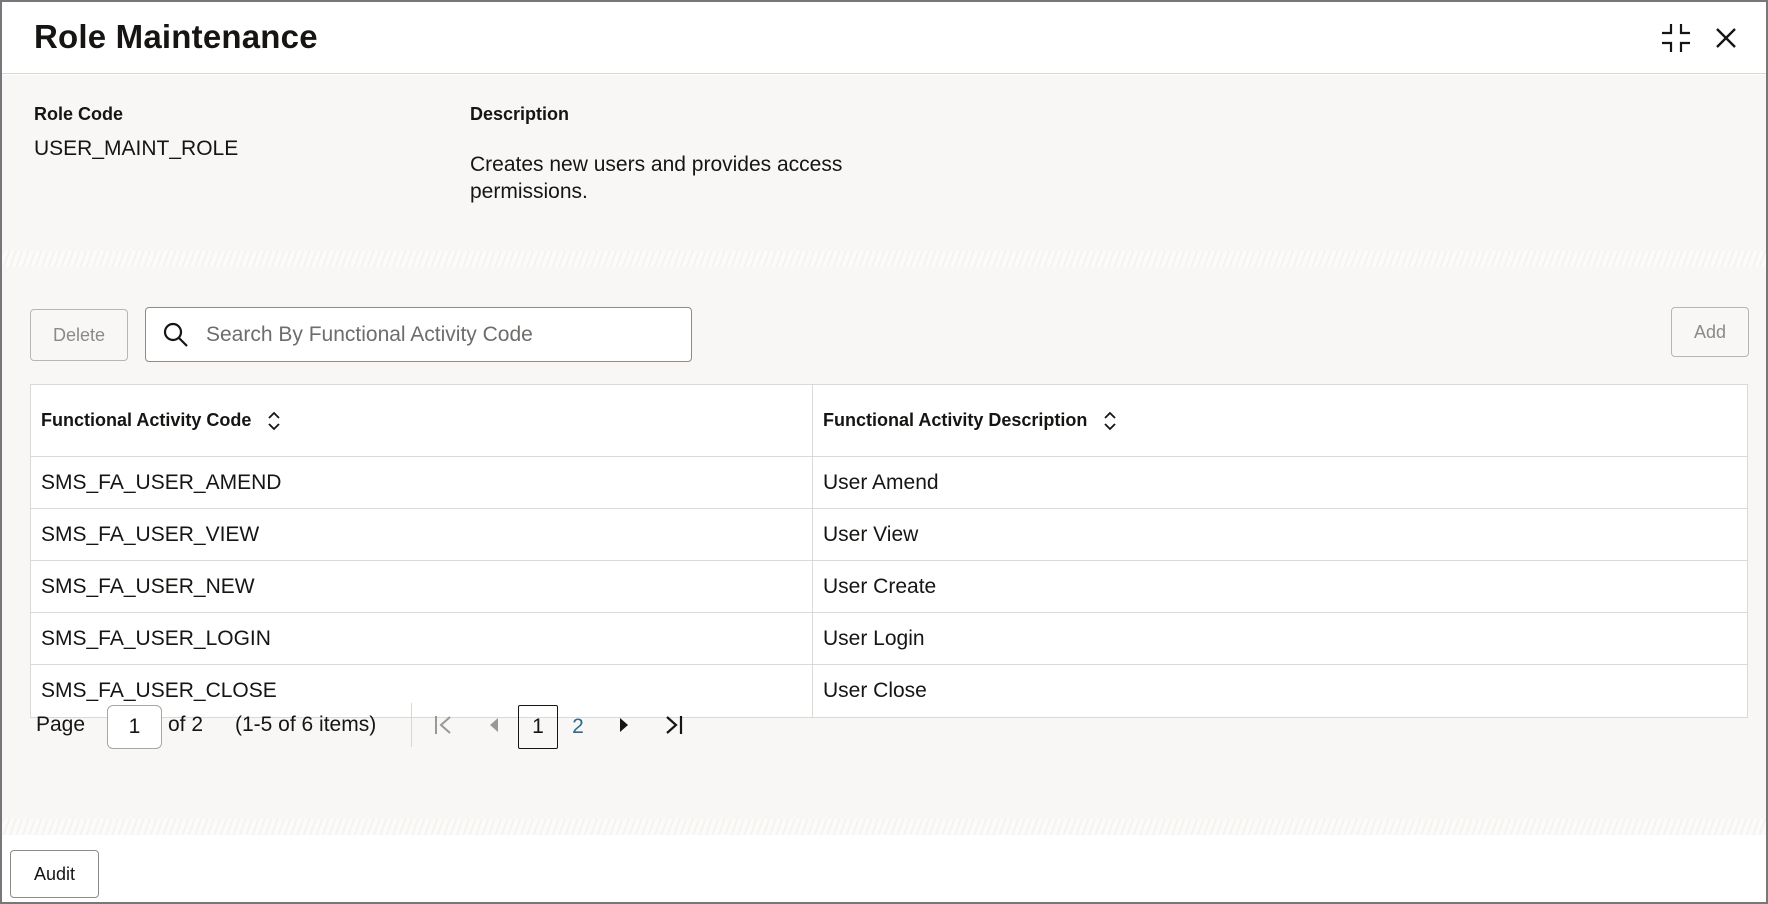 The height and width of the screenshot is (904, 1768). I want to click on table-row: SMS_FA_USER_VIEW User View, so click(889, 535).